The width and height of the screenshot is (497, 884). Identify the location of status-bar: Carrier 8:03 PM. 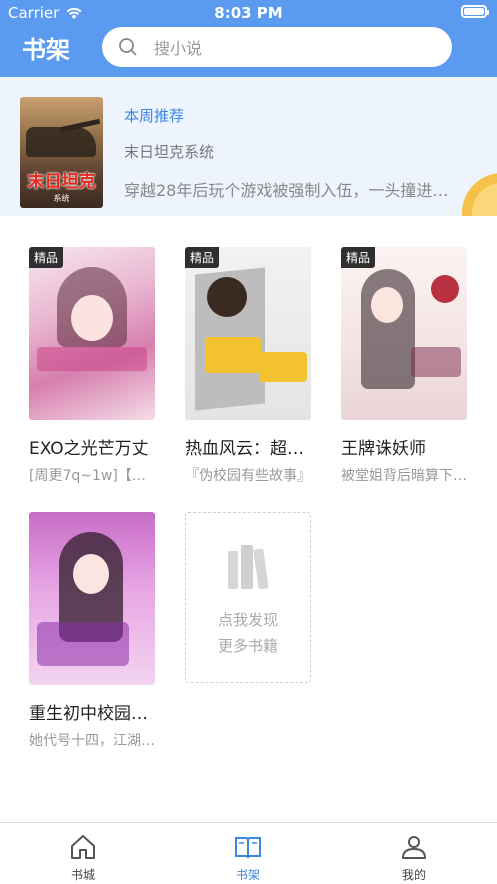
(248, 13).